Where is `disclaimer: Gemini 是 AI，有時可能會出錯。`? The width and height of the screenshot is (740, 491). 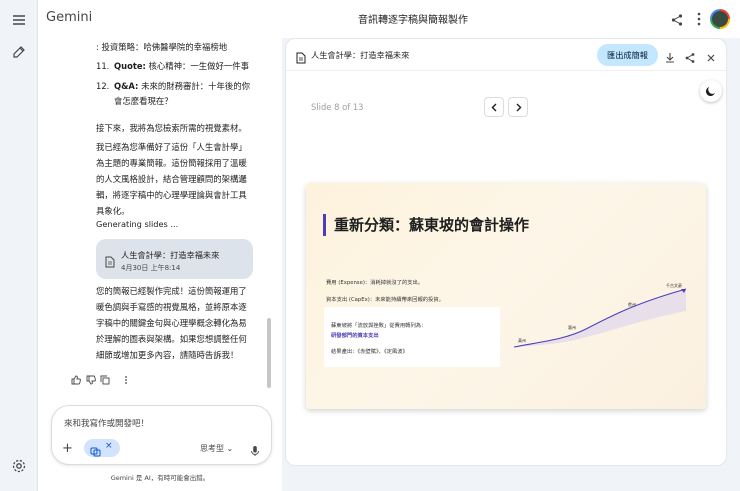 disclaimer: Gemini 是 AI，有時可能會出錯。 is located at coordinates (160, 478).